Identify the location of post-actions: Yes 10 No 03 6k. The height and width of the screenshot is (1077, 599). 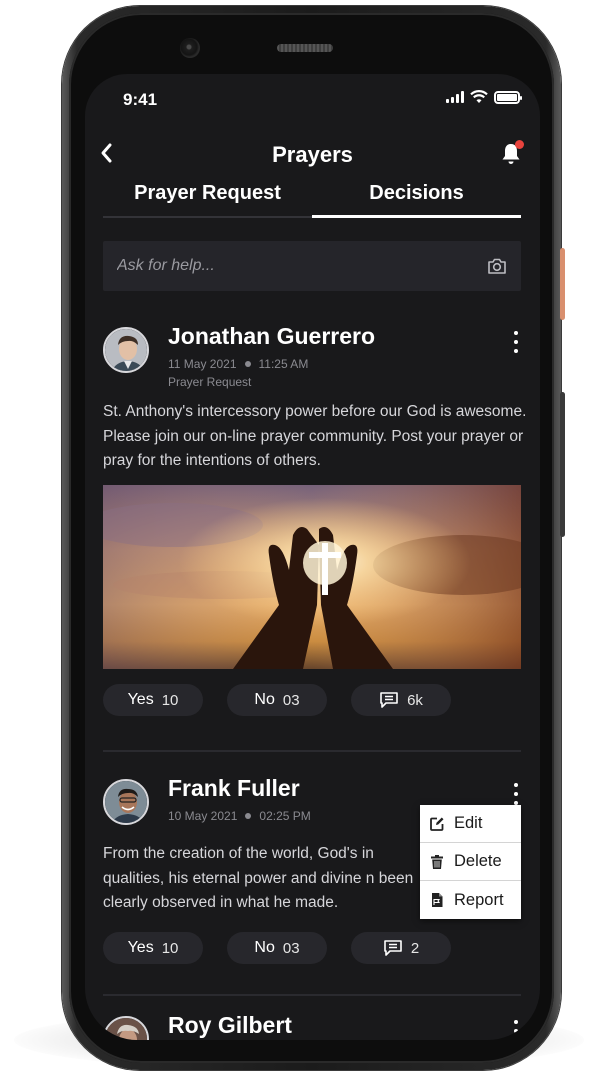
(277, 700).